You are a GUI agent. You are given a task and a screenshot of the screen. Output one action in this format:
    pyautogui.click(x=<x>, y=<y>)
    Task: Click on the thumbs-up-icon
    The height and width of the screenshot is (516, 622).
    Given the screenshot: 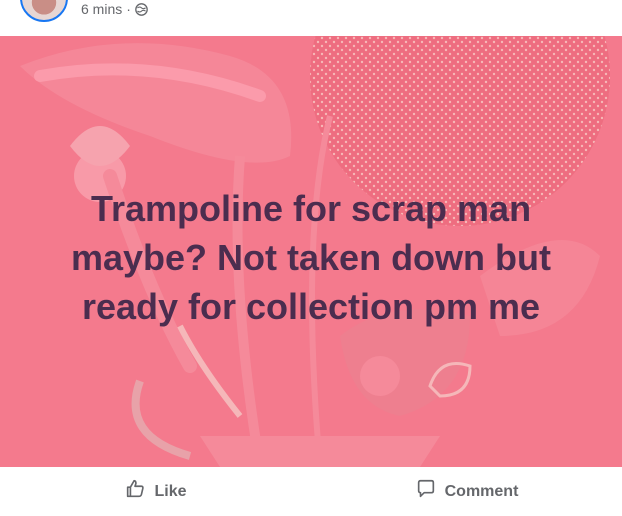 What is the action you would take?
    pyautogui.click(x=135, y=491)
    